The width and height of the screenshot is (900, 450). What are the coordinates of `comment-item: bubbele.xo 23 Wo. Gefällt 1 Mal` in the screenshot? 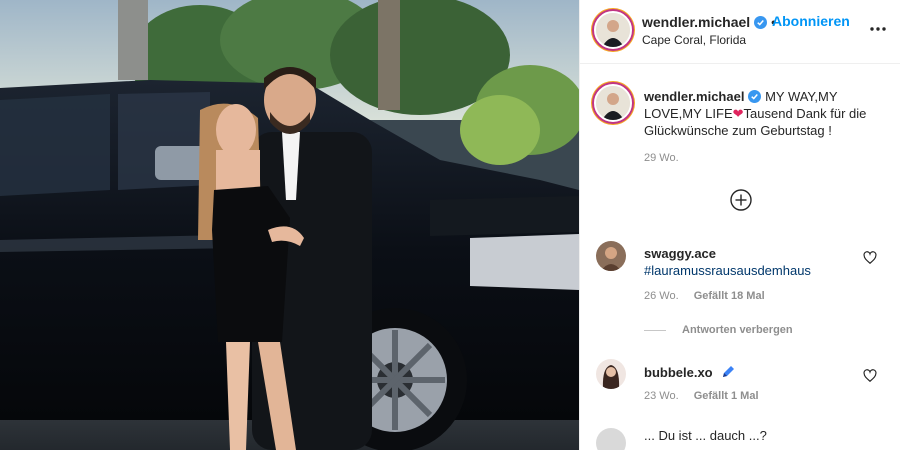 It's located at (740, 394).